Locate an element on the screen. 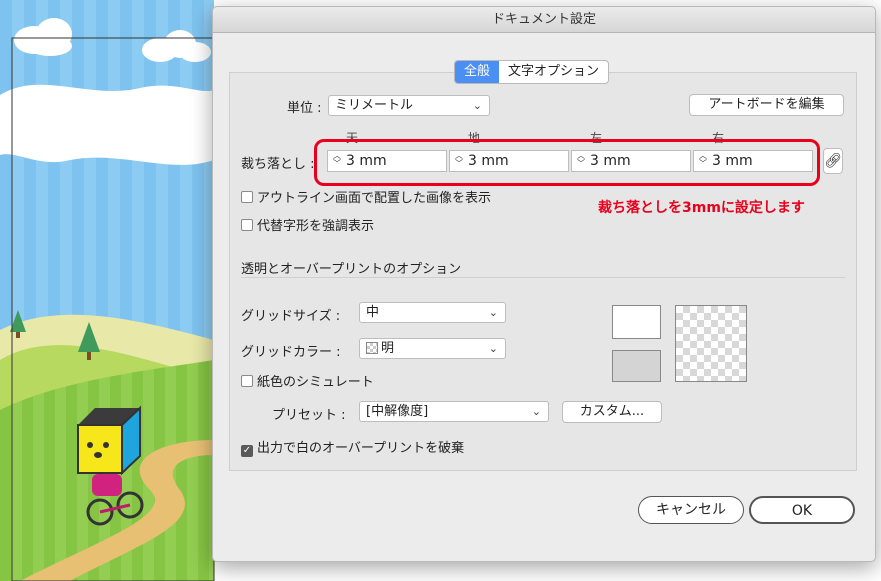 The height and width of the screenshot is (581, 881). link-icon: 🔗︎ is located at coordinates (833, 161).